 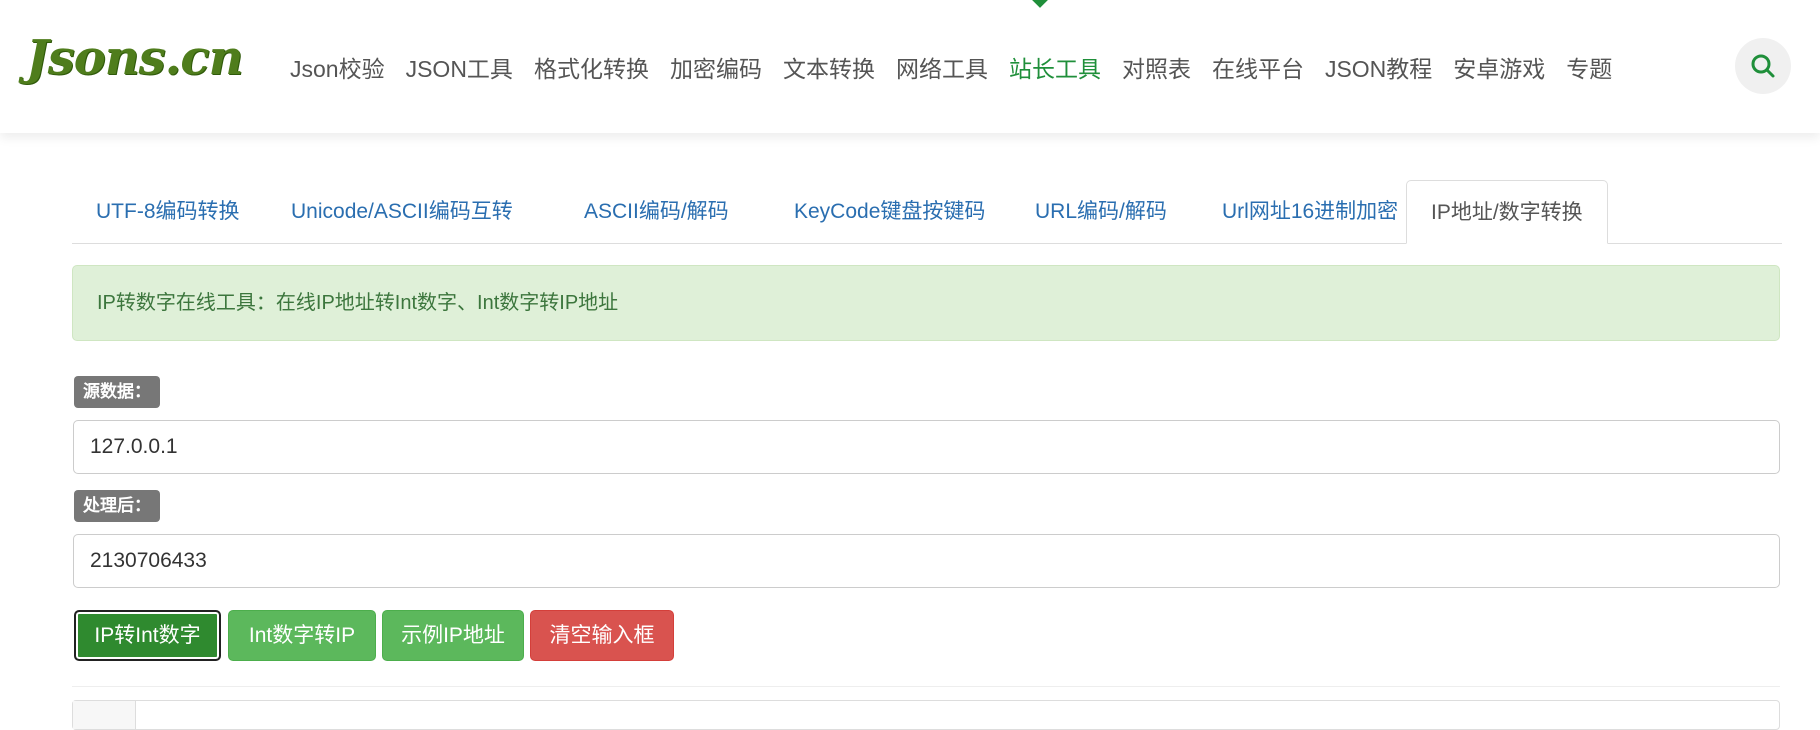 I want to click on code-output-box, so click(x=926, y=715).